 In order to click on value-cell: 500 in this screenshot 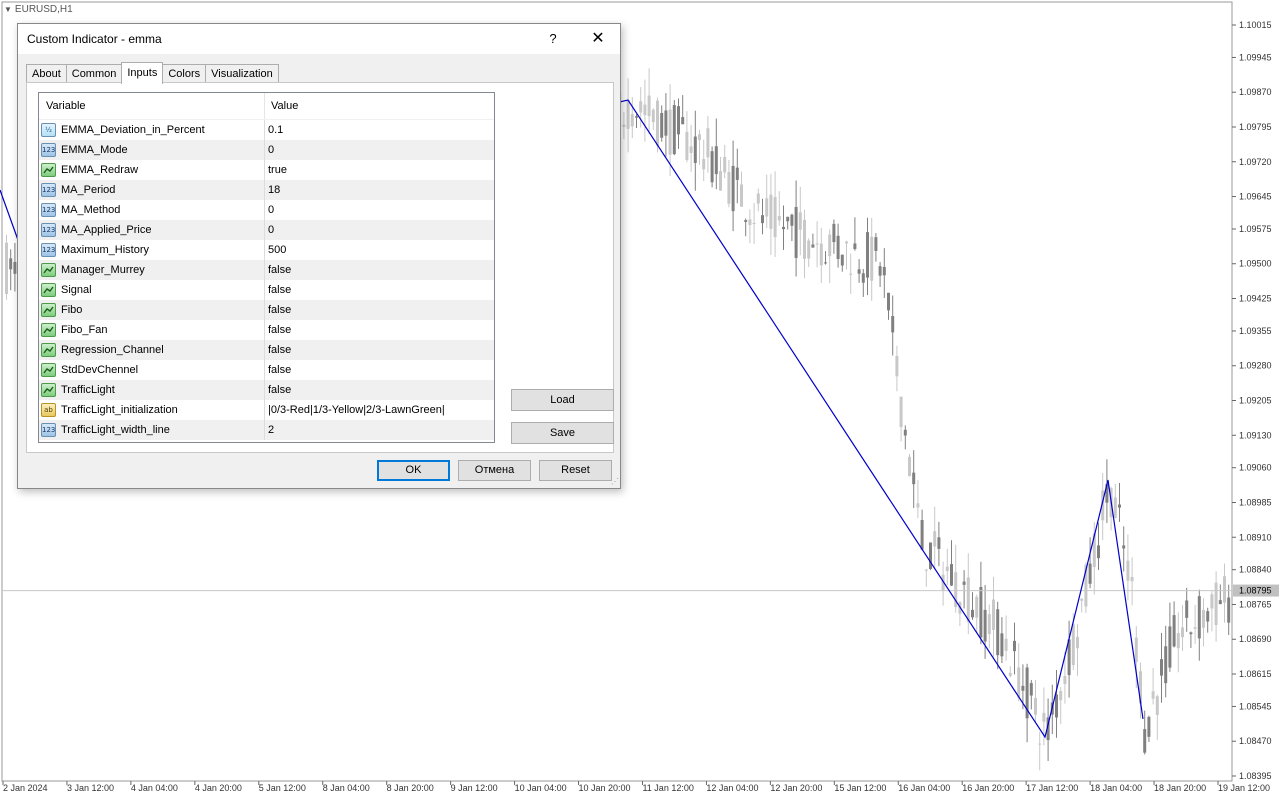, I will do `click(275, 250)`.